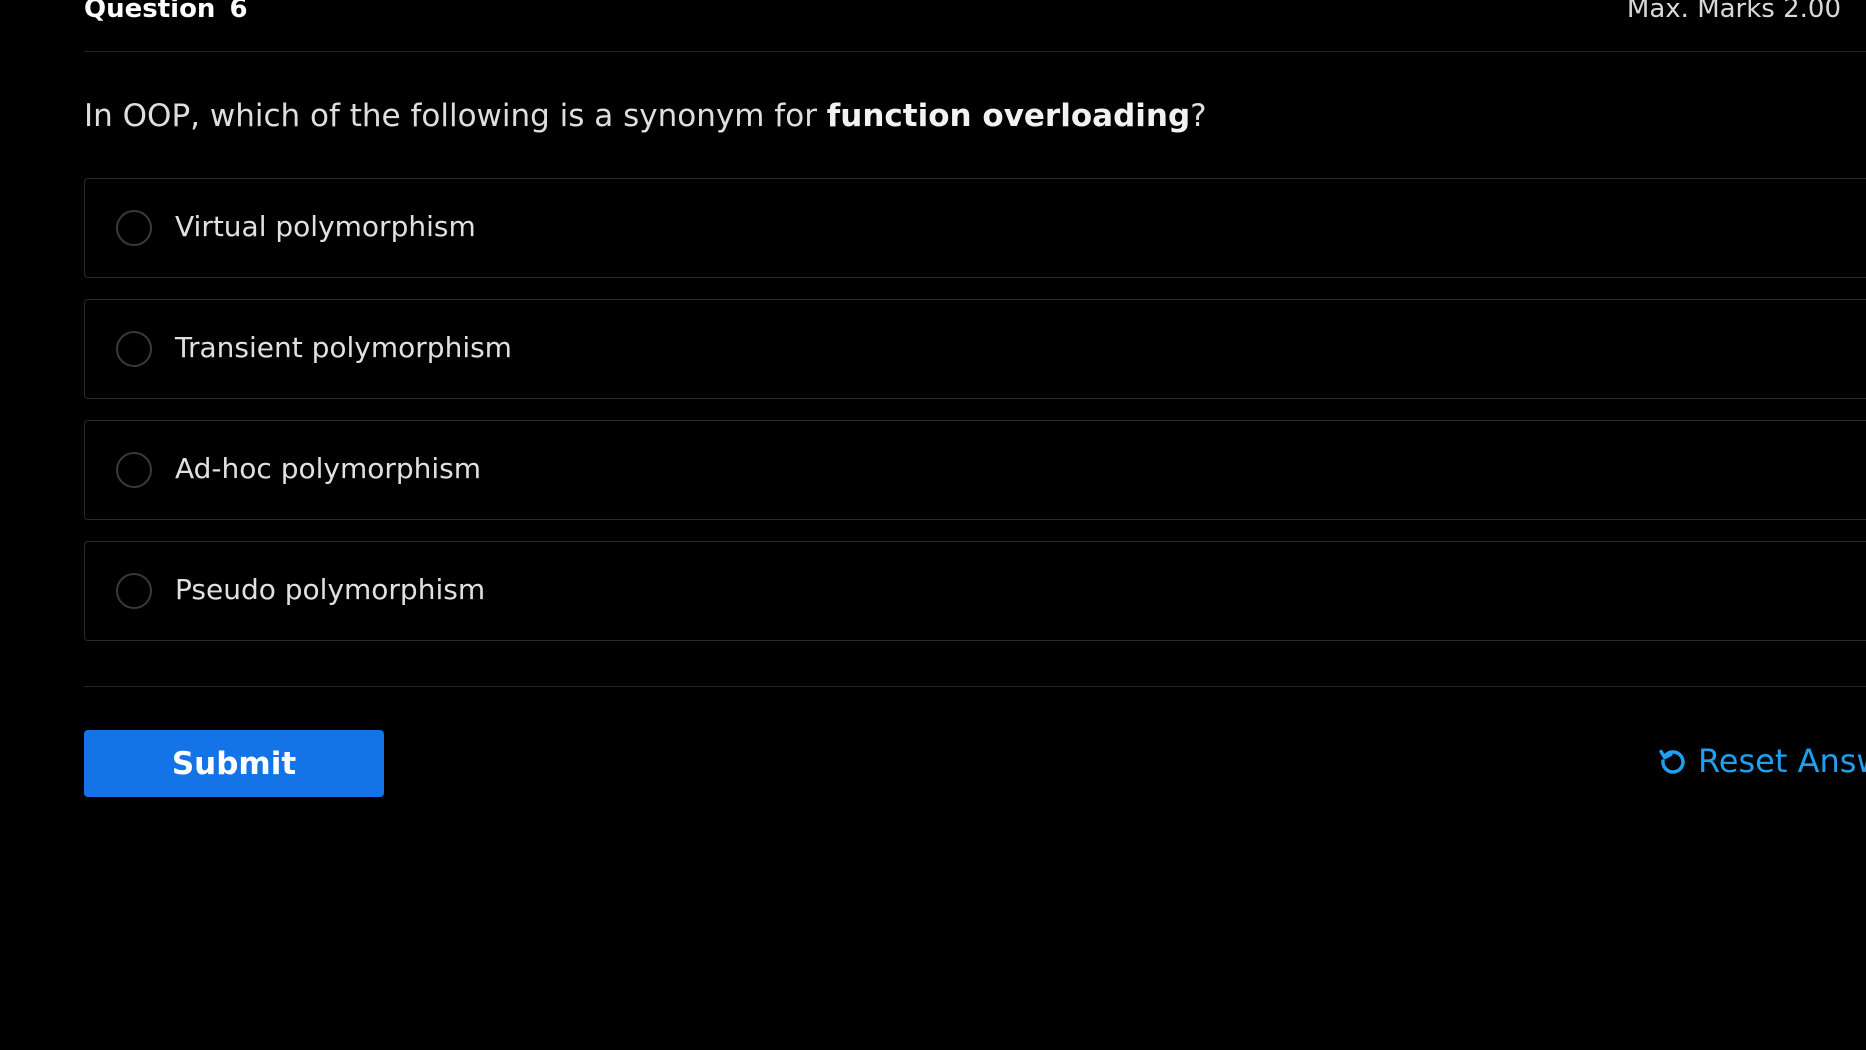 The image size is (1866, 1050). I want to click on option-label: Transient polymorphism, so click(343, 347).